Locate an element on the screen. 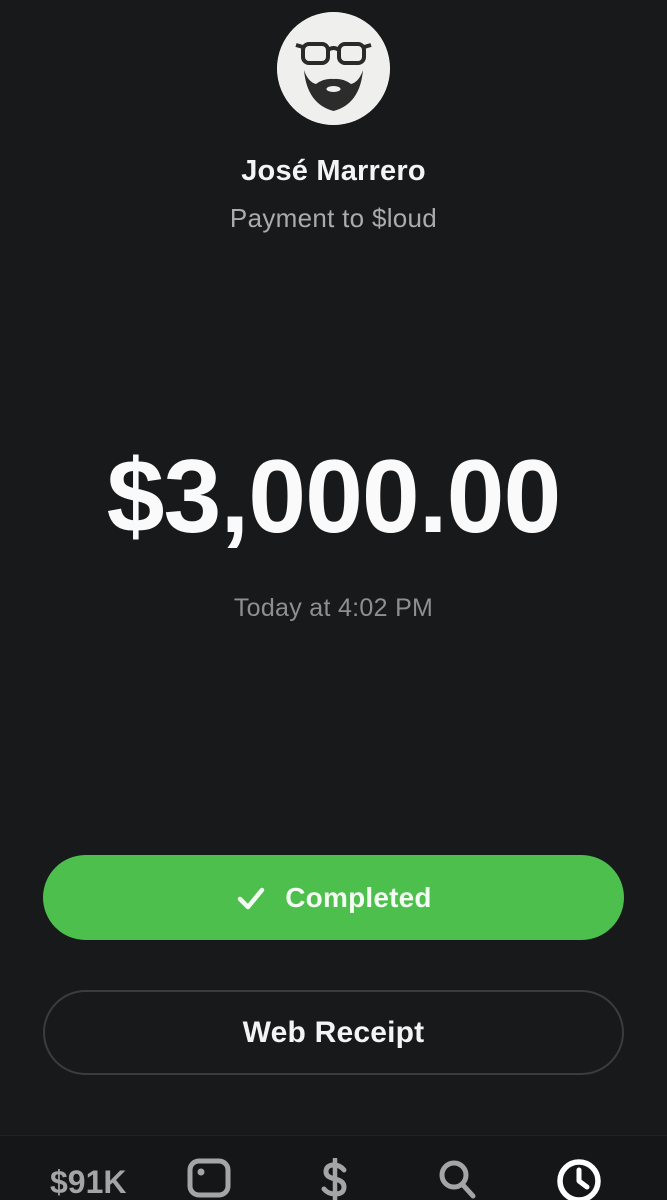 The width and height of the screenshot is (667, 1200). recipient-name: José Marrero is located at coordinates (333, 171).